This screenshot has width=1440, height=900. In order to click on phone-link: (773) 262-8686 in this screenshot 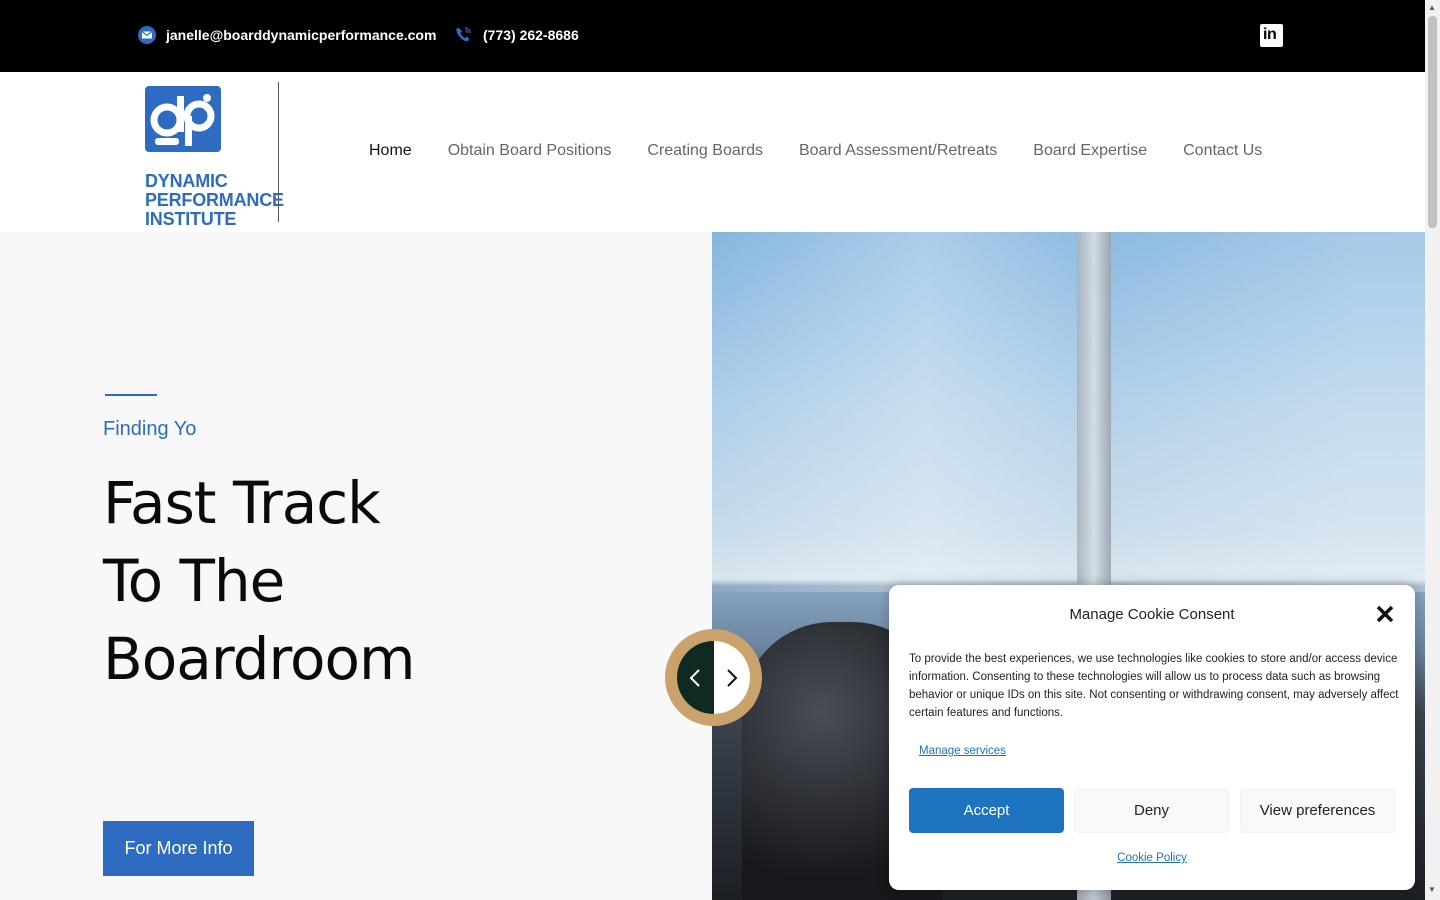, I will do `click(516, 35)`.